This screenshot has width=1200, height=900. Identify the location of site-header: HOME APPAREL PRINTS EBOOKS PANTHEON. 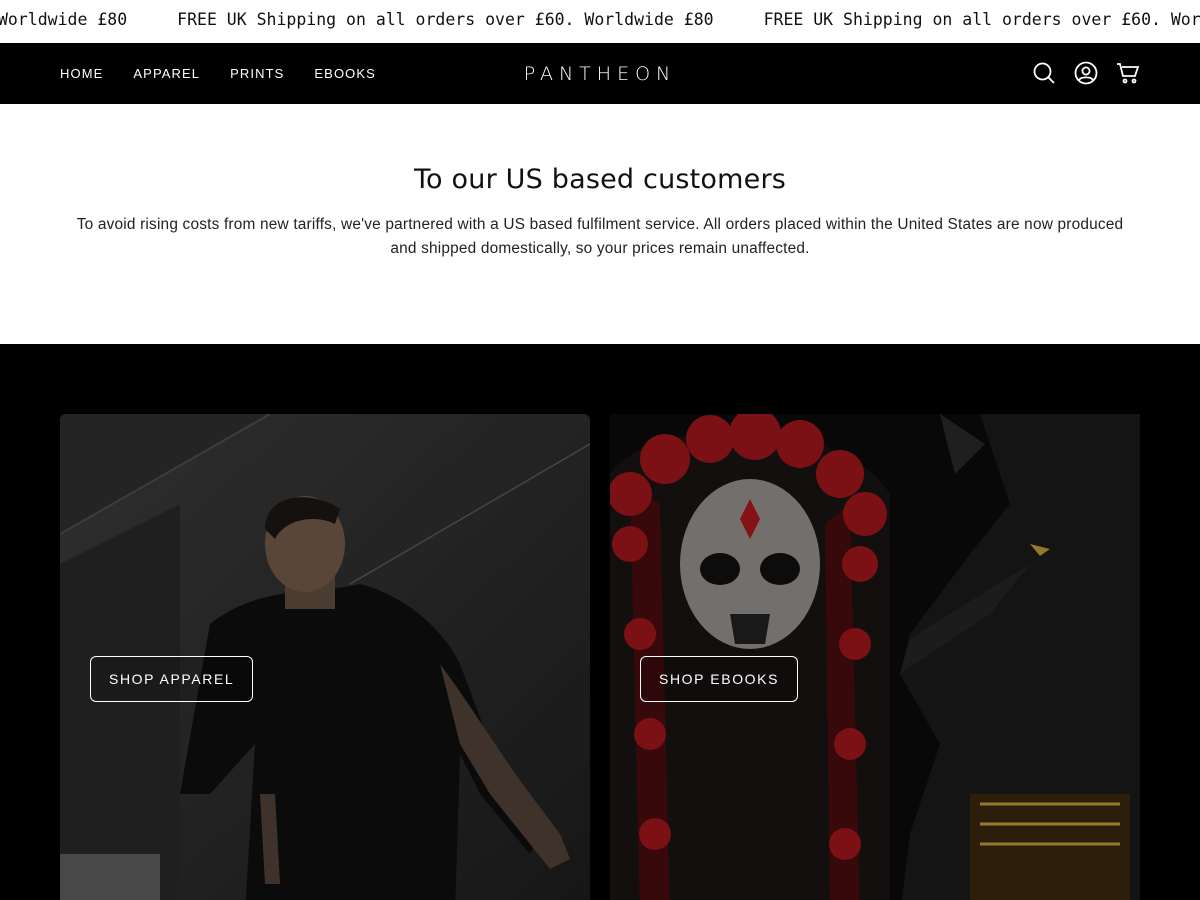
(600, 73).